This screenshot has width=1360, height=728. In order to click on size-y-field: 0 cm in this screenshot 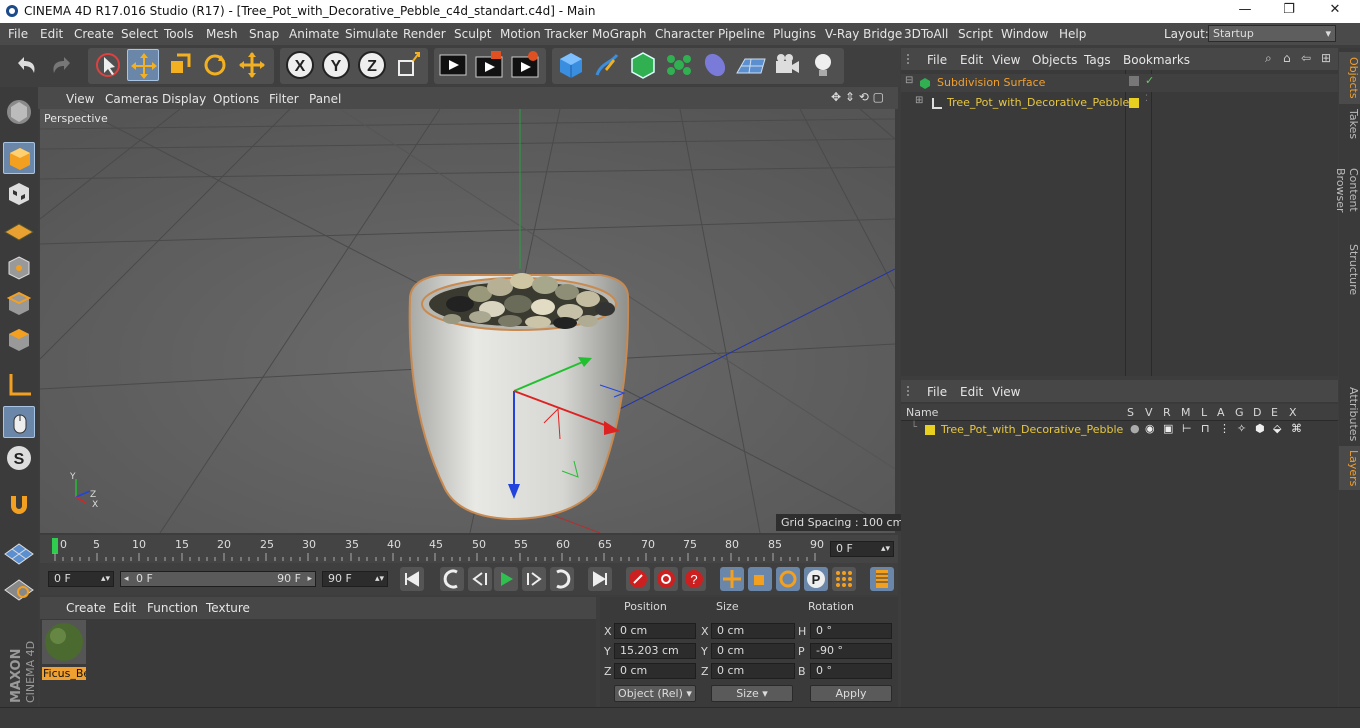, I will do `click(753, 651)`.